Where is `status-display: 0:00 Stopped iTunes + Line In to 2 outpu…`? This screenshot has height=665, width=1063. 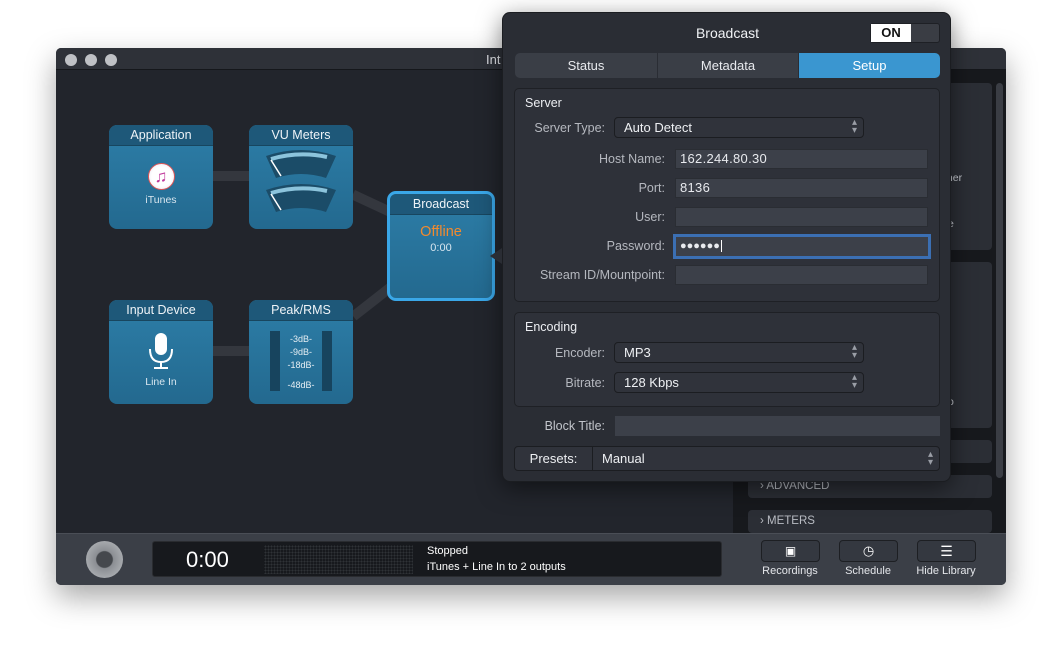 status-display: 0:00 Stopped iTunes + Line In to 2 outpu… is located at coordinates (437, 559).